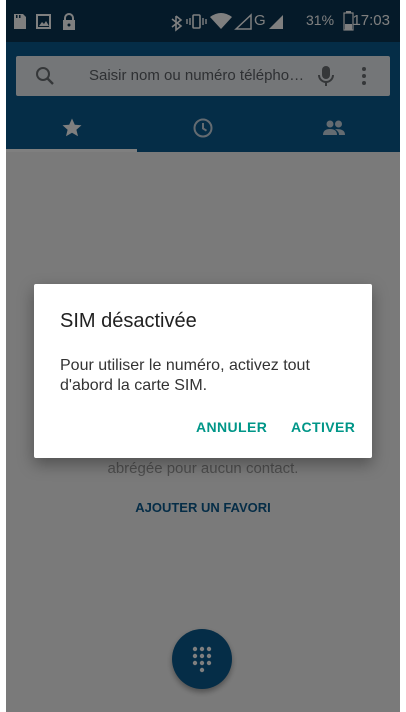  Describe the element at coordinates (231, 427) in the screenshot. I see `cancel-button: ANNULER` at that location.